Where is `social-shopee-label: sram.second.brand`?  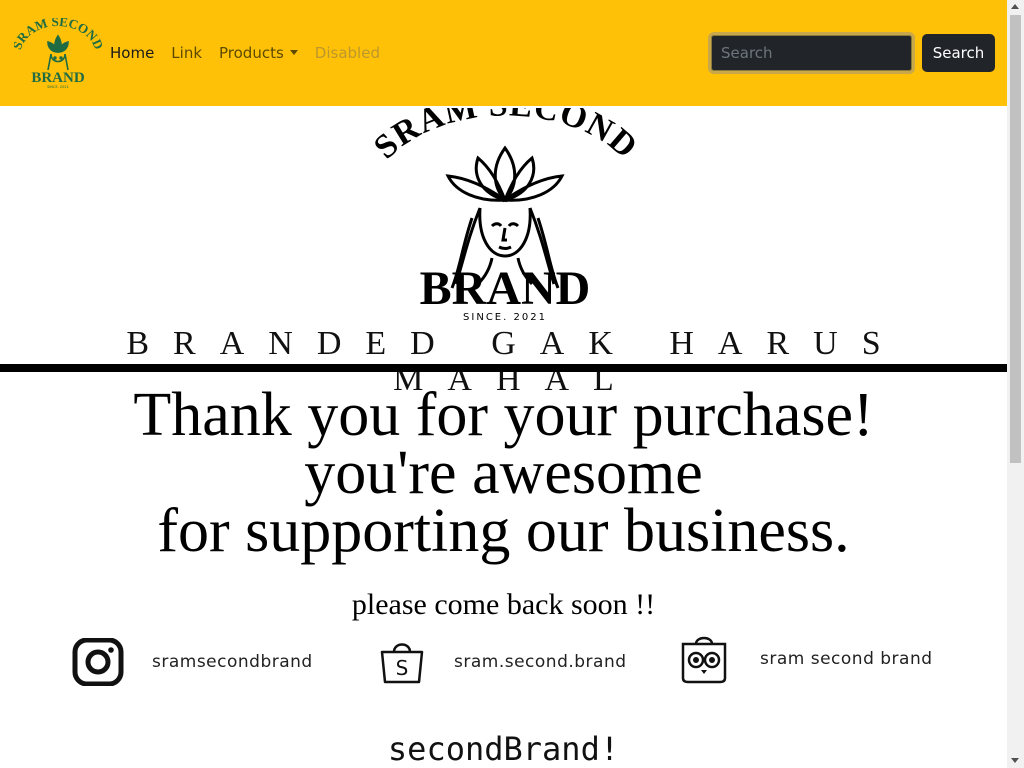
social-shopee-label: sram.second.brand is located at coordinates (540, 662).